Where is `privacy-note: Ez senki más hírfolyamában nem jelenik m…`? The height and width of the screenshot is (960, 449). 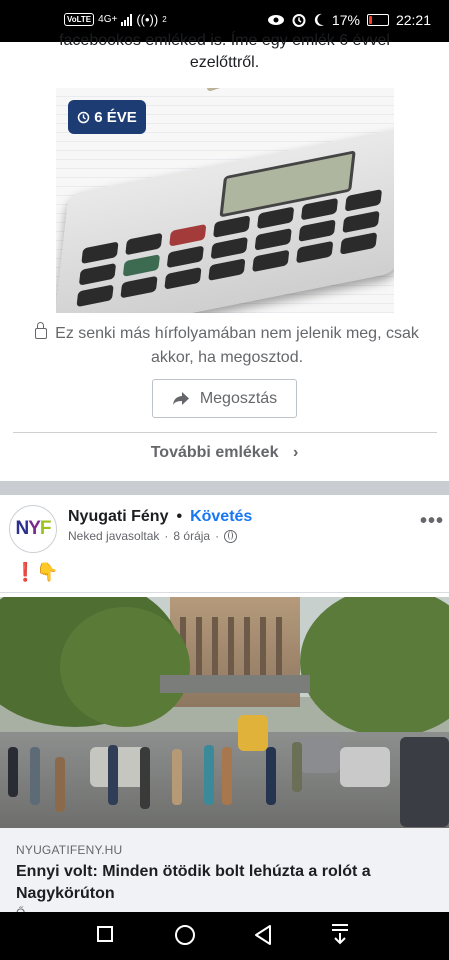 privacy-note: Ez senki más hírfolyamában nem jelenik m… is located at coordinates (227, 346).